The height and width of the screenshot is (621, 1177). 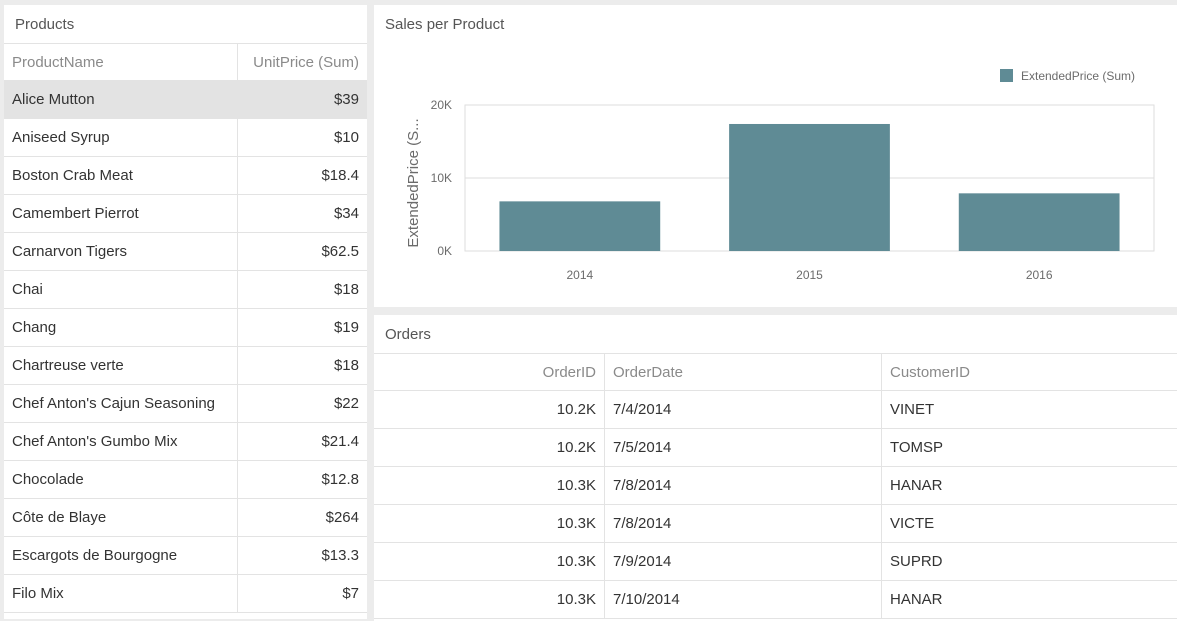 I want to click on table-row: Chef Anton's Cajun Seasoning $22, so click(x=185, y=404).